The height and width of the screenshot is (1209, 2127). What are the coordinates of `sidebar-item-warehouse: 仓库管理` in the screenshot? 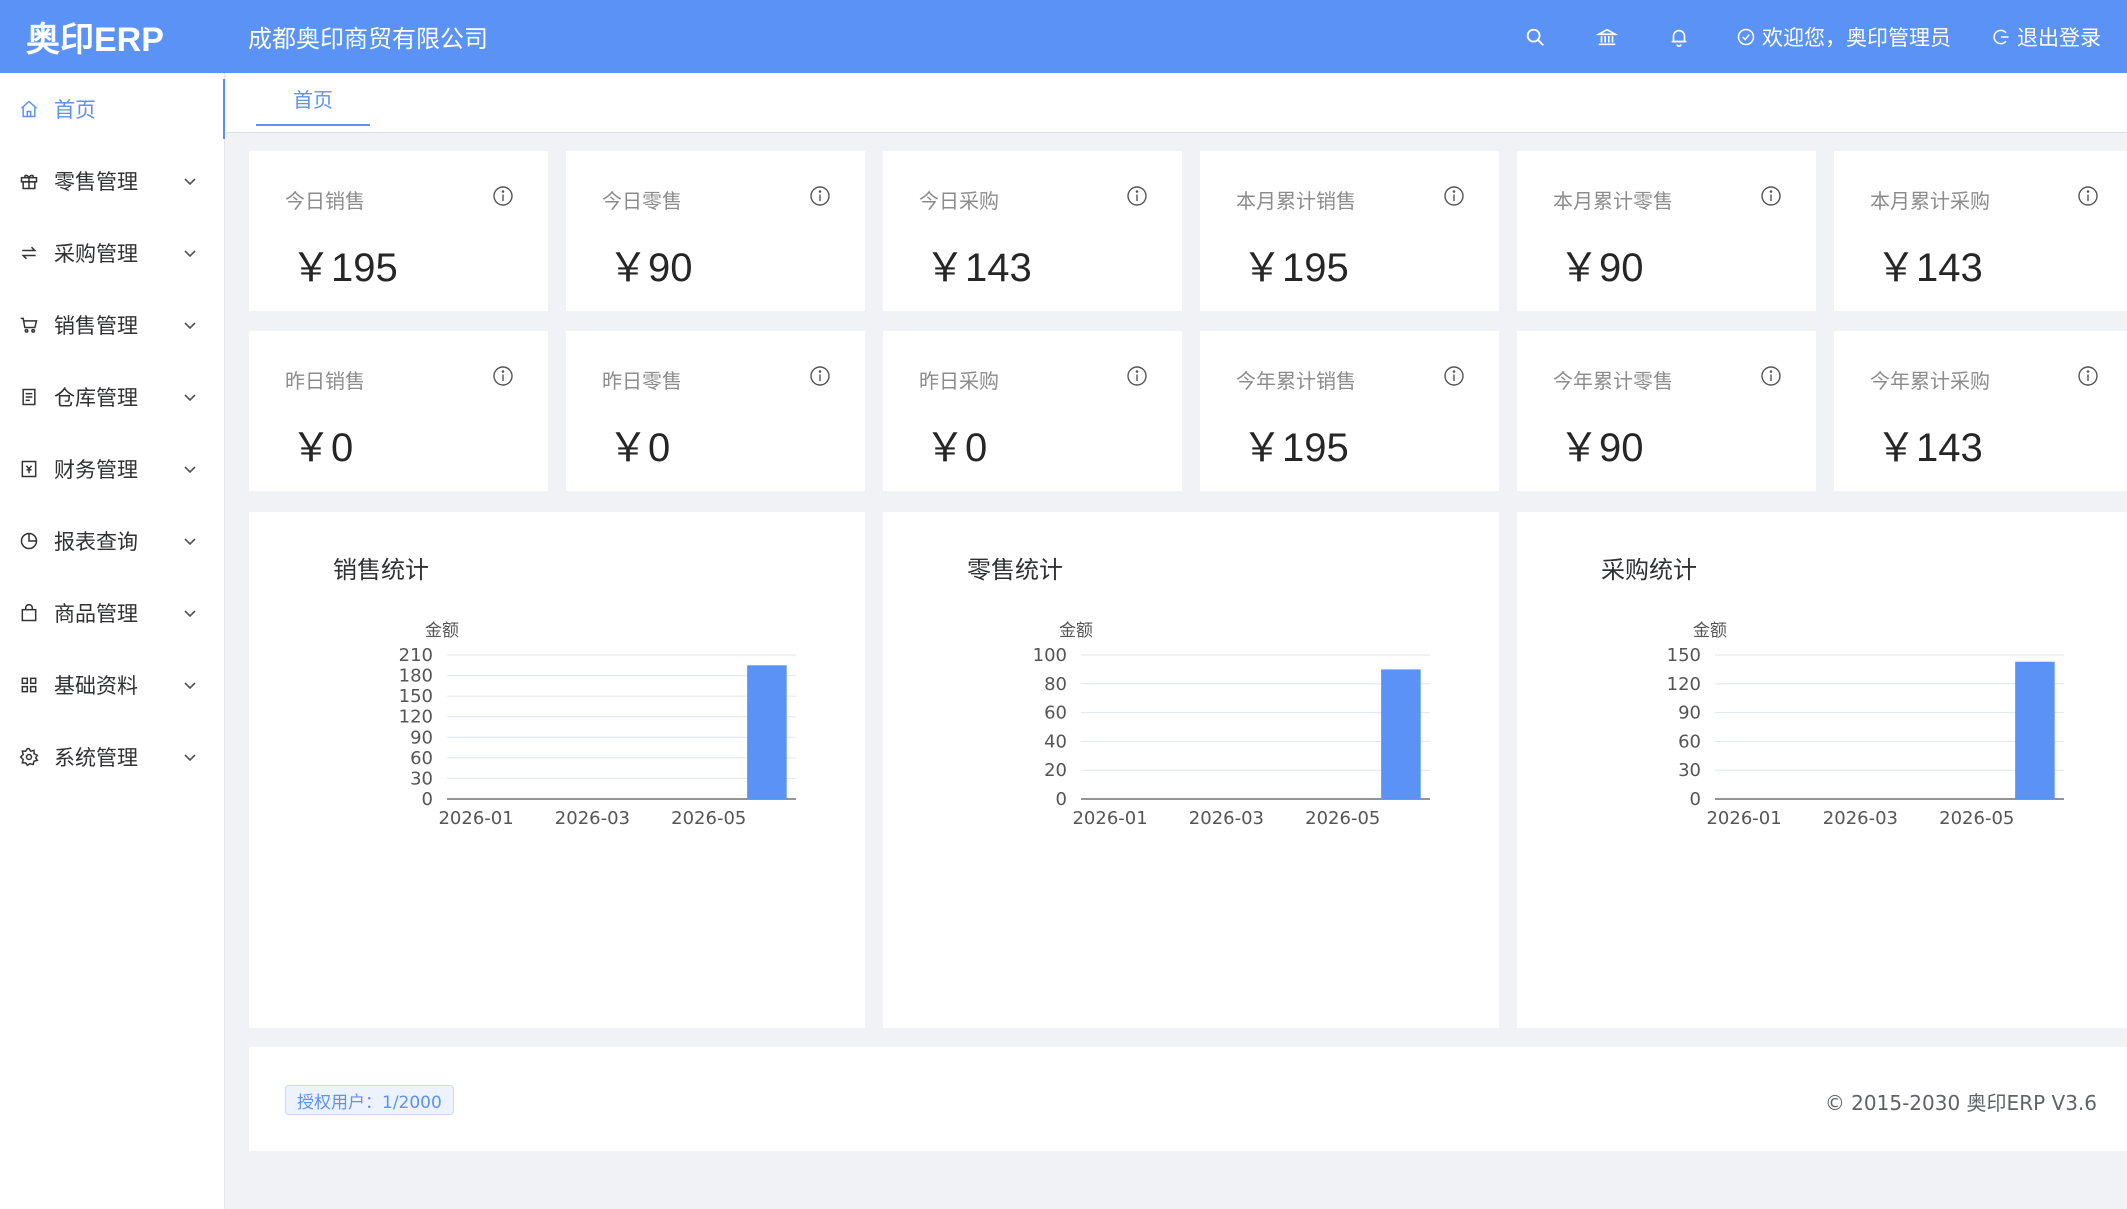 It's located at (112, 397).